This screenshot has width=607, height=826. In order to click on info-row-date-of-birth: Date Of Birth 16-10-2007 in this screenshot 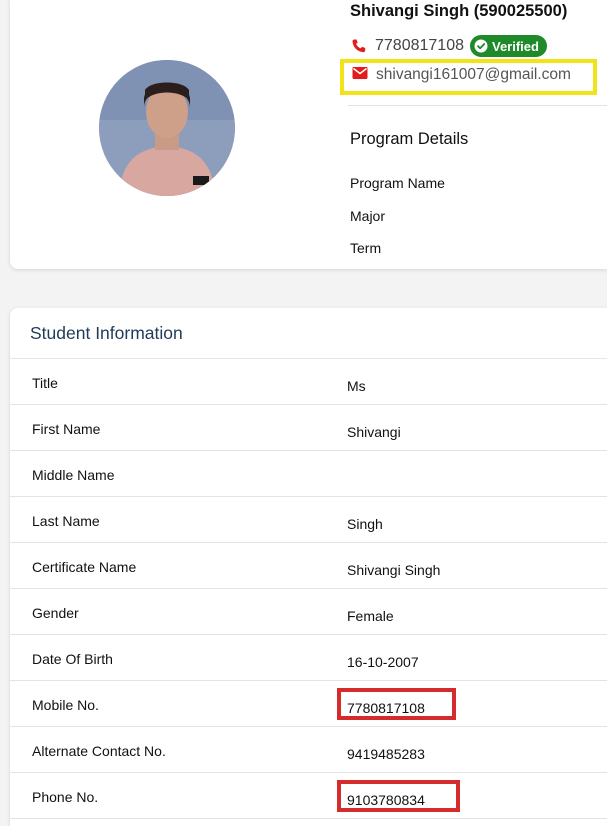, I will do `click(308, 658)`.